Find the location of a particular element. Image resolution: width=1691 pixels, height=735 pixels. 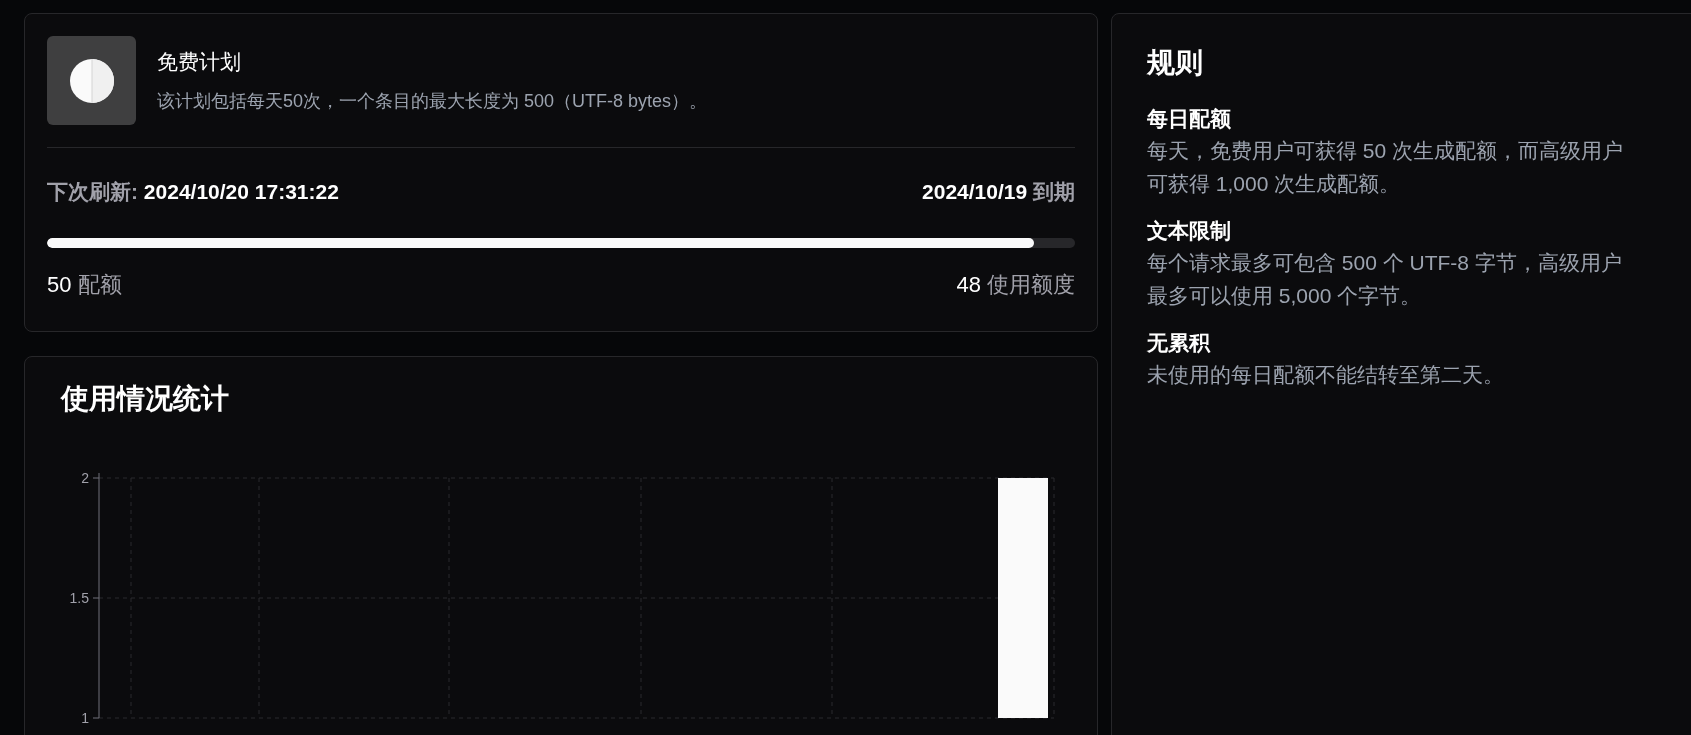

plan-icon is located at coordinates (91, 80).